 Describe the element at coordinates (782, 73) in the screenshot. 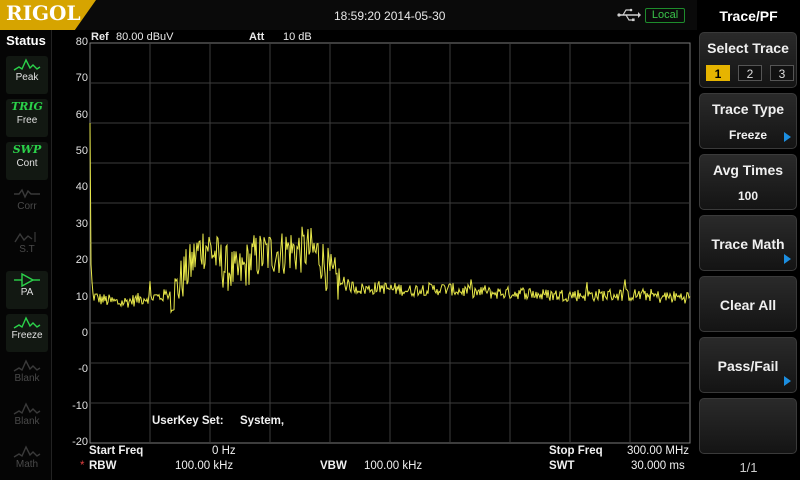

I see `trace-3-option: 3` at that location.